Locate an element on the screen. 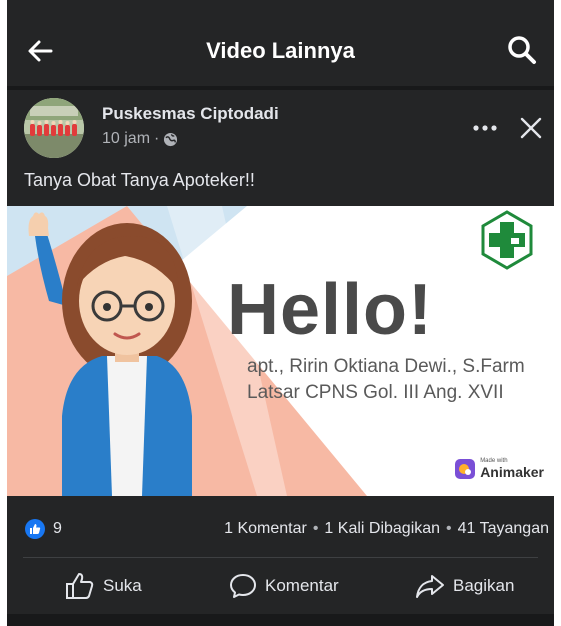 Image resolution: width=561 pixels, height=626 pixels. more-options-button is located at coordinates (485, 128).